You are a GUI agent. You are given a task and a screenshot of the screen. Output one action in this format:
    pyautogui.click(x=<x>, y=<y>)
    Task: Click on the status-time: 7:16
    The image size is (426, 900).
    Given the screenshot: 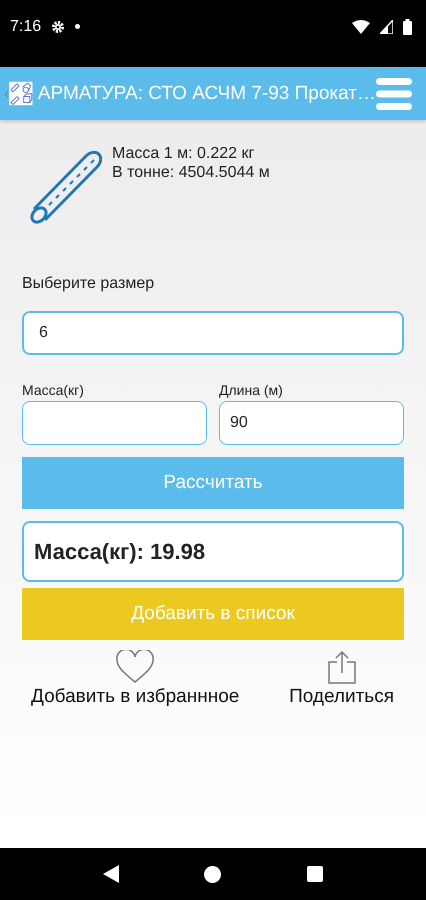 What is the action you would take?
    pyautogui.click(x=26, y=27)
    